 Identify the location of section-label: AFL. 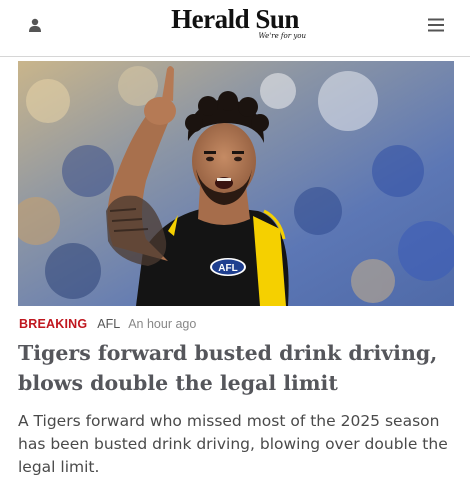
(108, 324).